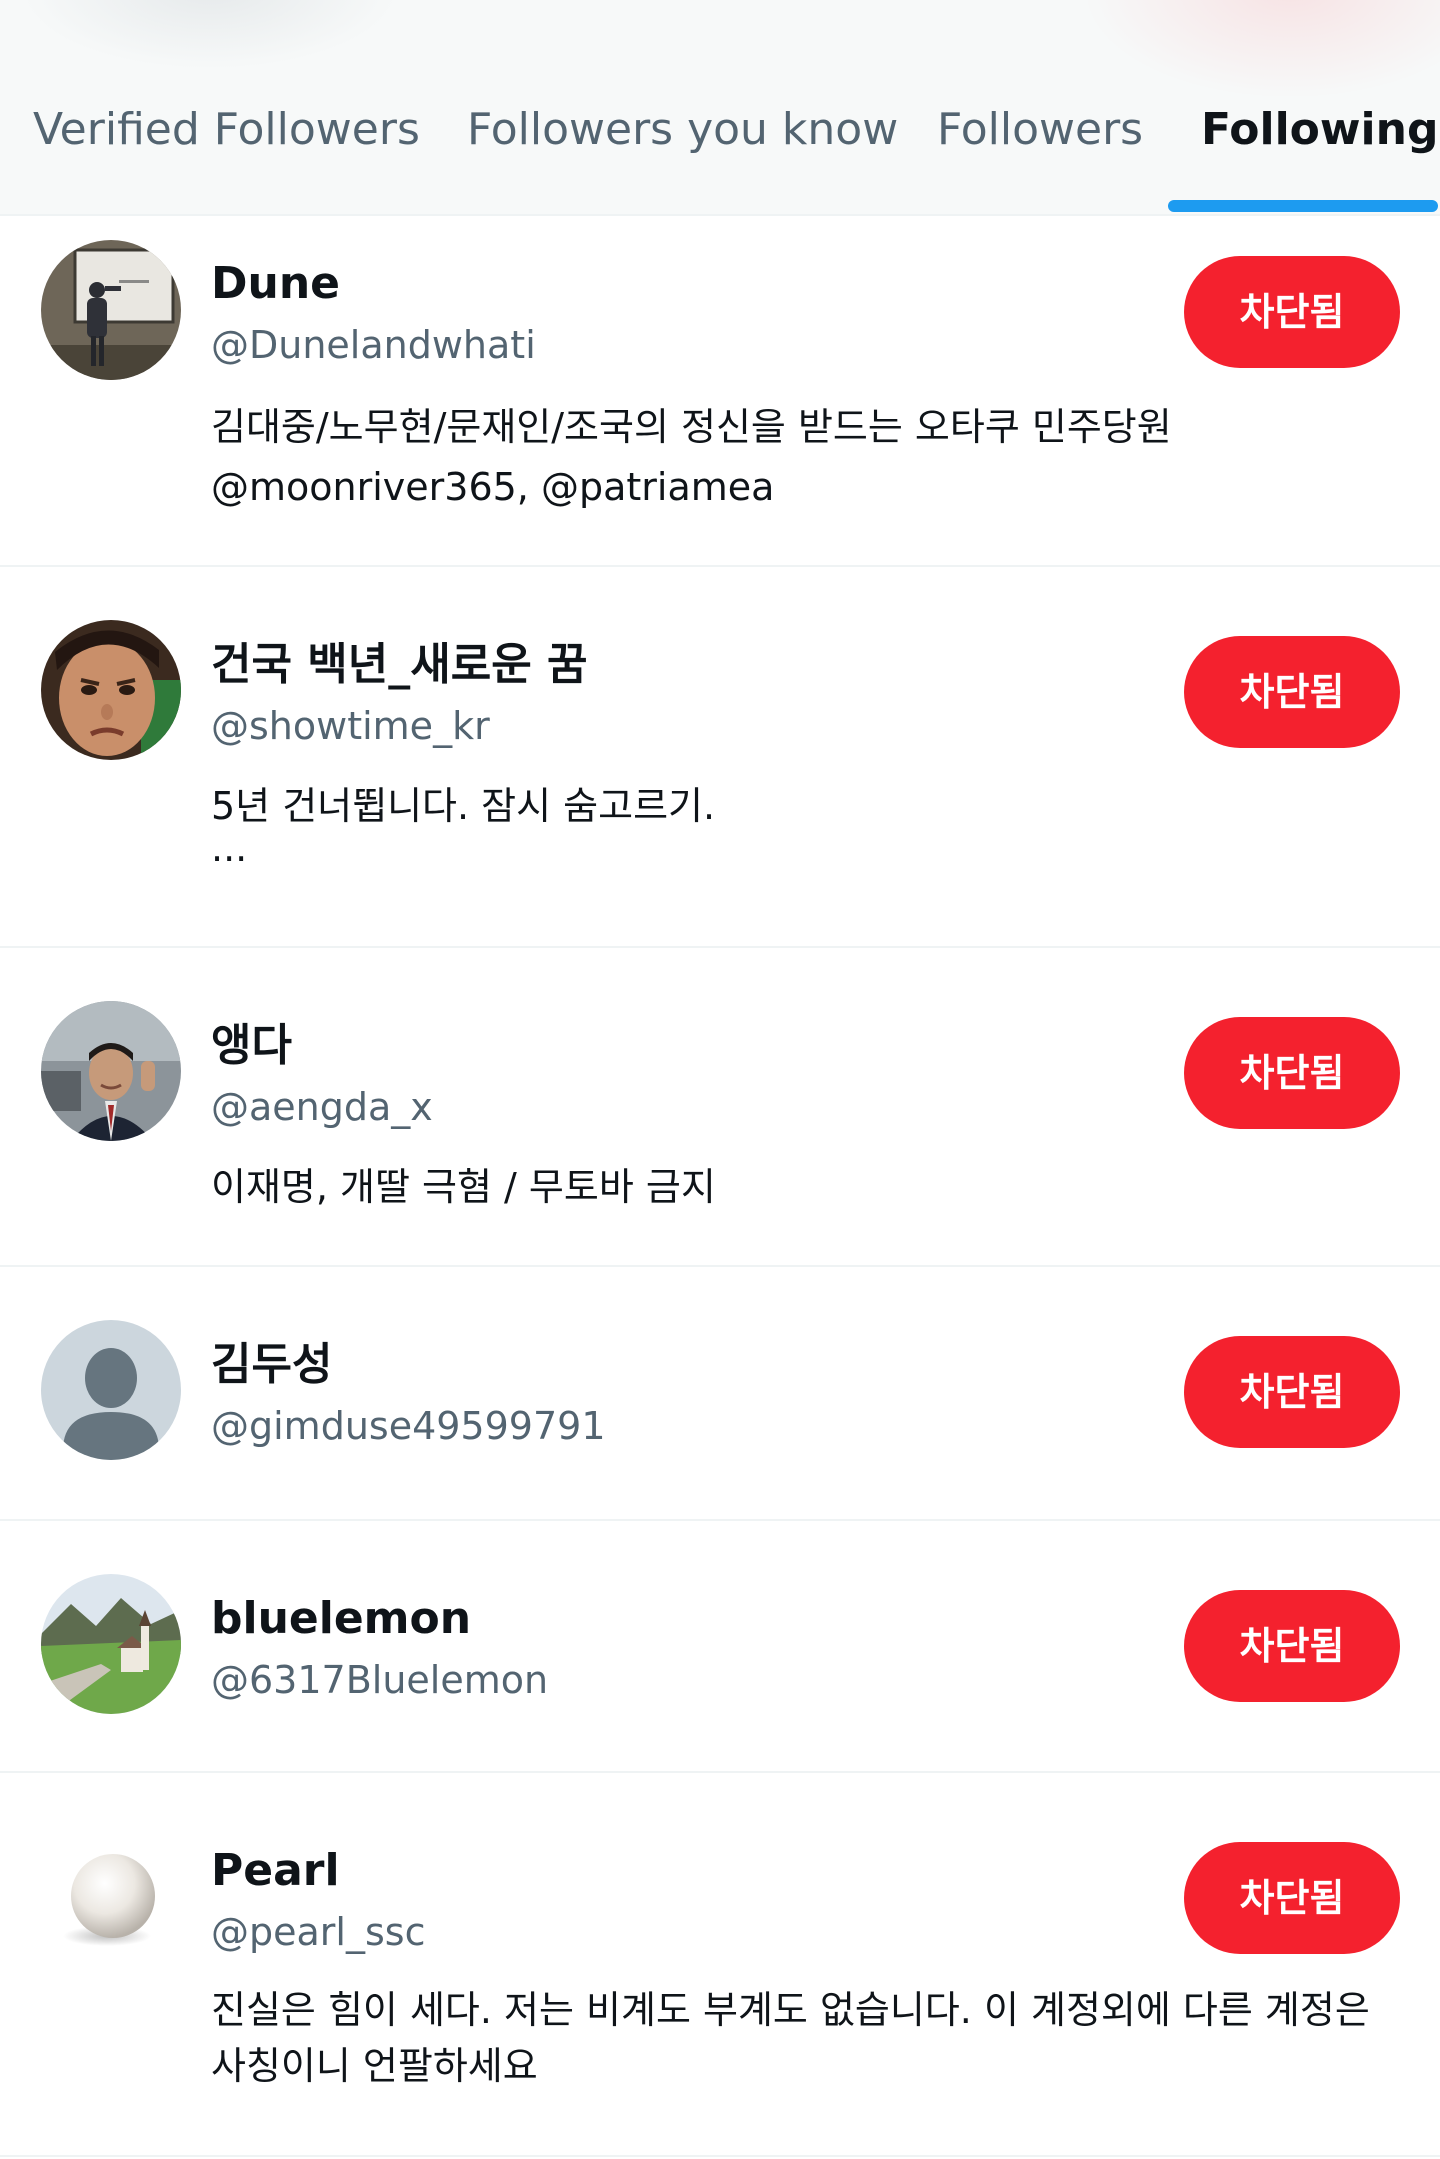 The width and height of the screenshot is (1440, 2159). What do you see at coordinates (275, 284) in the screenshot?
I see `display-name: Dune` at bounding box center [275, 284].